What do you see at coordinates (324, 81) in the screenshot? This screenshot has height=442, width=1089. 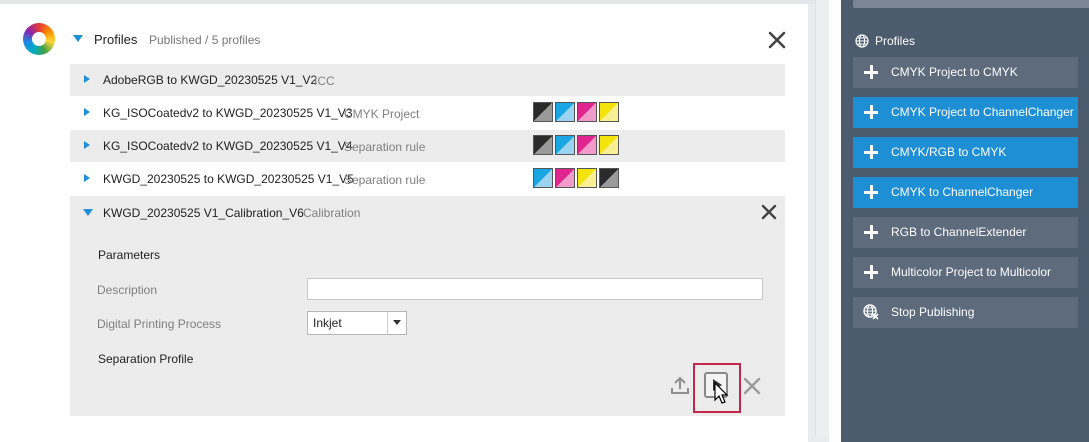 I see `profile-type: ICC` at bounding box center [324, 81].